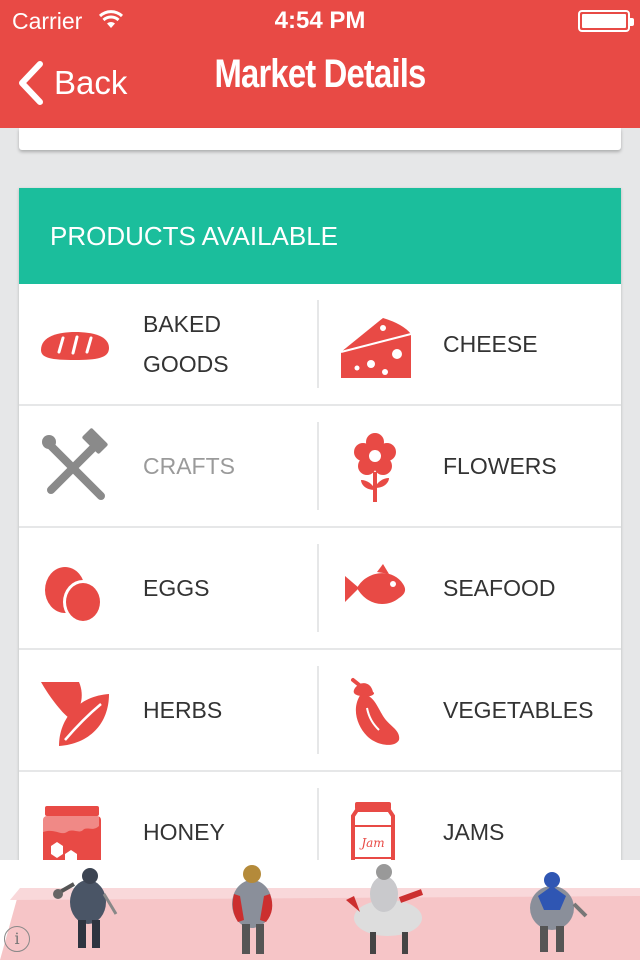  What do you see at coordinates (75, 346) in the screenshot?
I see `bread-icon` at bounding box center [75, 346].